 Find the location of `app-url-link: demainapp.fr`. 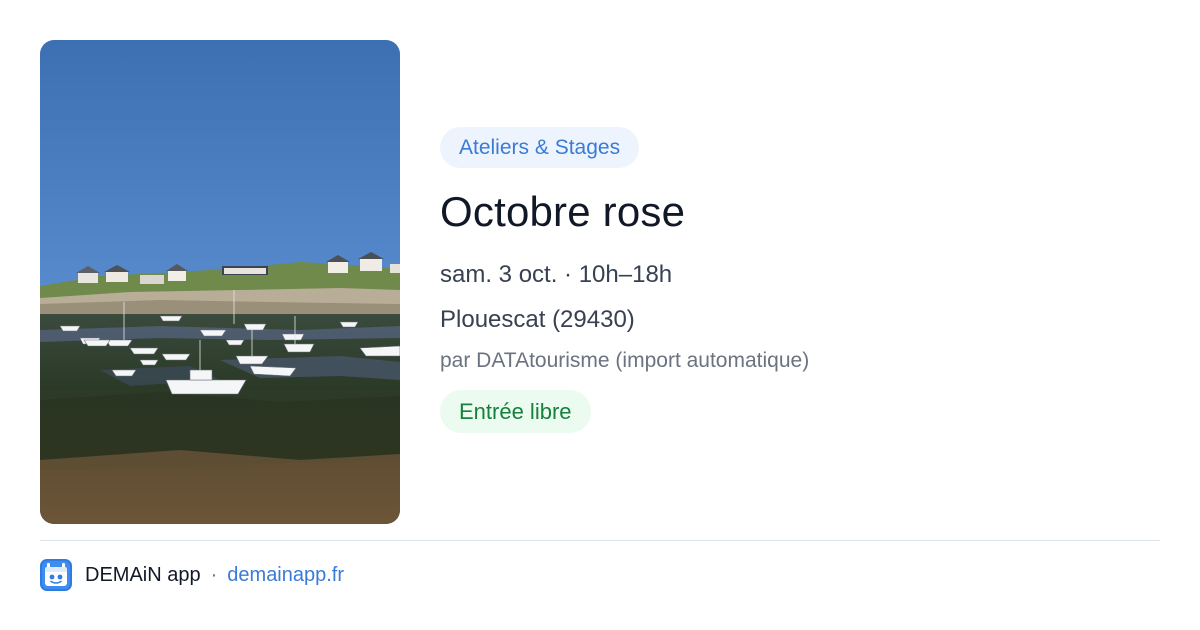

app-url-link: demainapp.fr is located at coordinates (285, 575).